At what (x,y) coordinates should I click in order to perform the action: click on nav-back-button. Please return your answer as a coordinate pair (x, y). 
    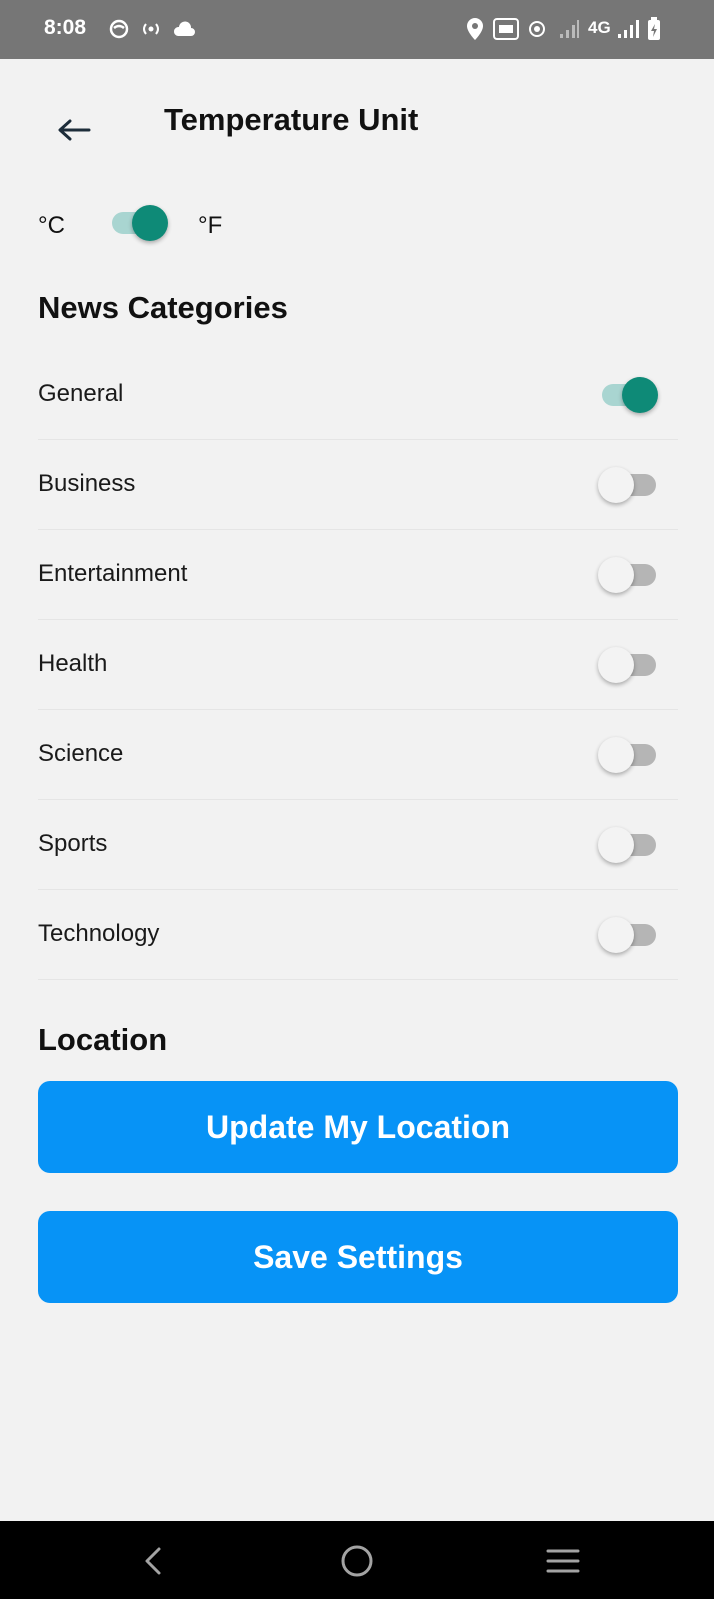
    Looking at the image, I should click on (153, 1561).